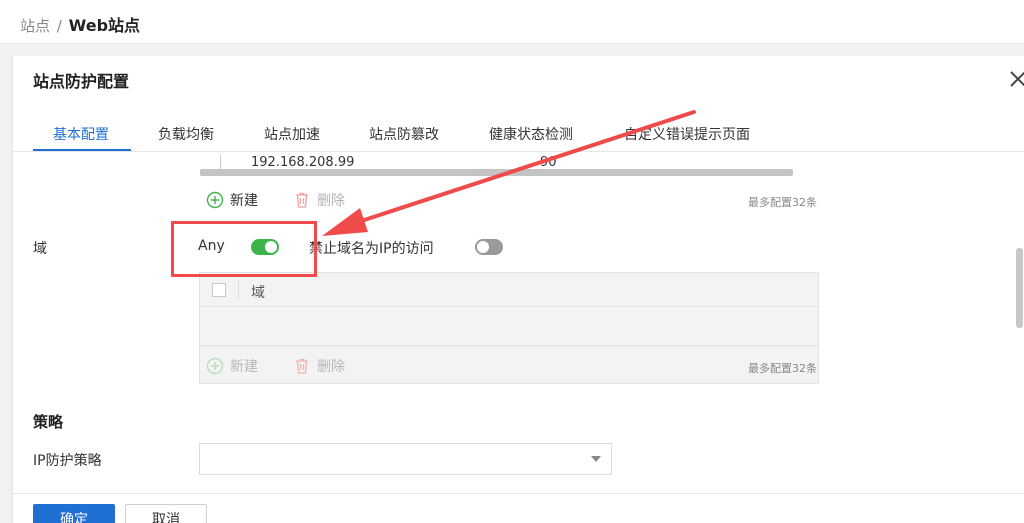 This screenshot has width=1024, height=523. What do you see at coordinates (244, 201) in the screenshot?
I see `server-add-label: 新建` at bounding box center [244, 201].